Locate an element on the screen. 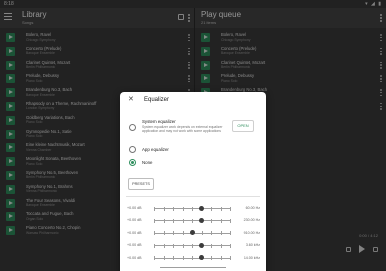  eq-band: +0.00 dB 3.60 kHz is located at coordinates (193, 245).